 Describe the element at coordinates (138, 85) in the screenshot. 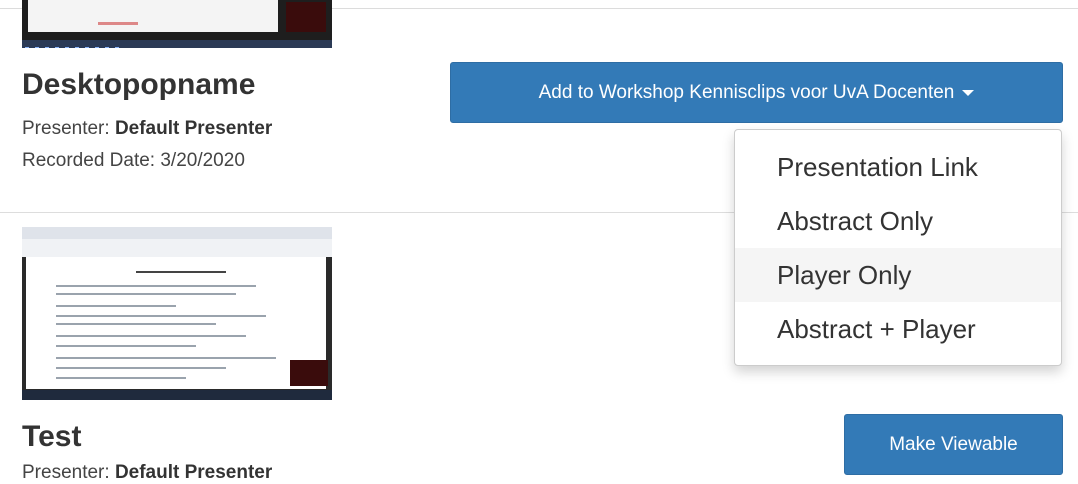

I see `recording-title: Desktopopname` at that location.